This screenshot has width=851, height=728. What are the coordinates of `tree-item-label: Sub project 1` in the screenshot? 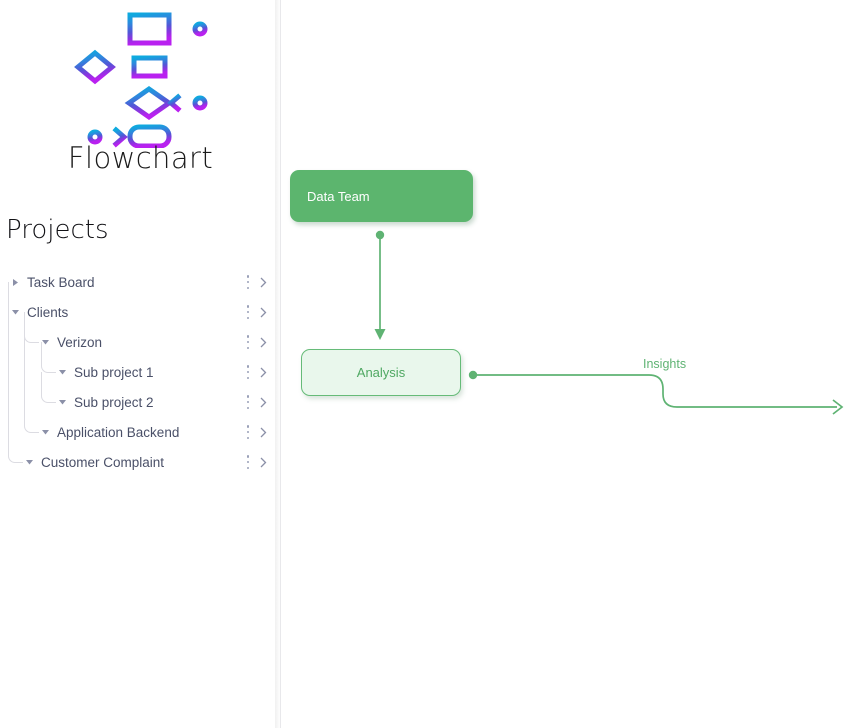 It's located at (114, 372).